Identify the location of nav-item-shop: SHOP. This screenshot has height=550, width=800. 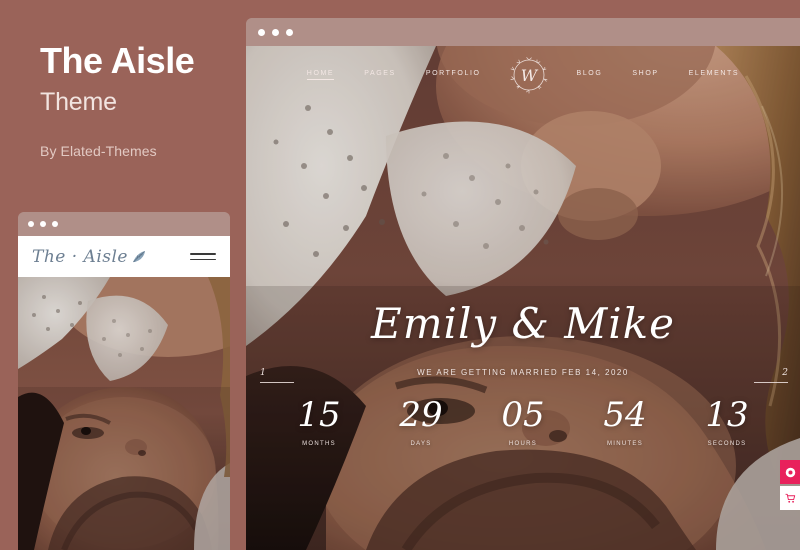
(645, 75).